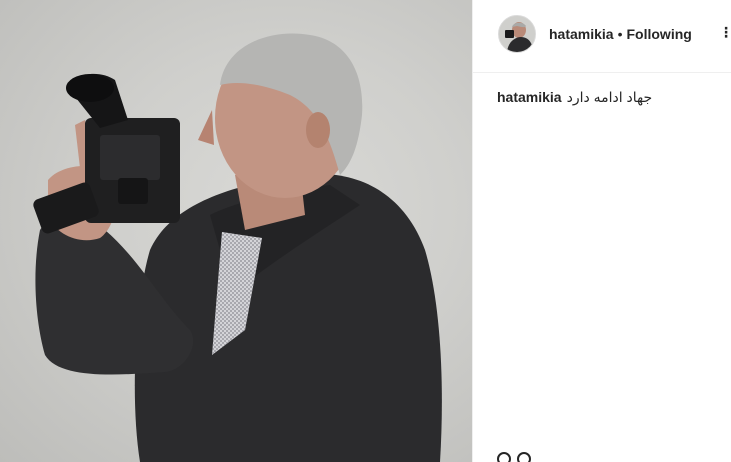  Describe the element at coordinates (504, 457) in the screenshot. I see `like-icon` at that location.